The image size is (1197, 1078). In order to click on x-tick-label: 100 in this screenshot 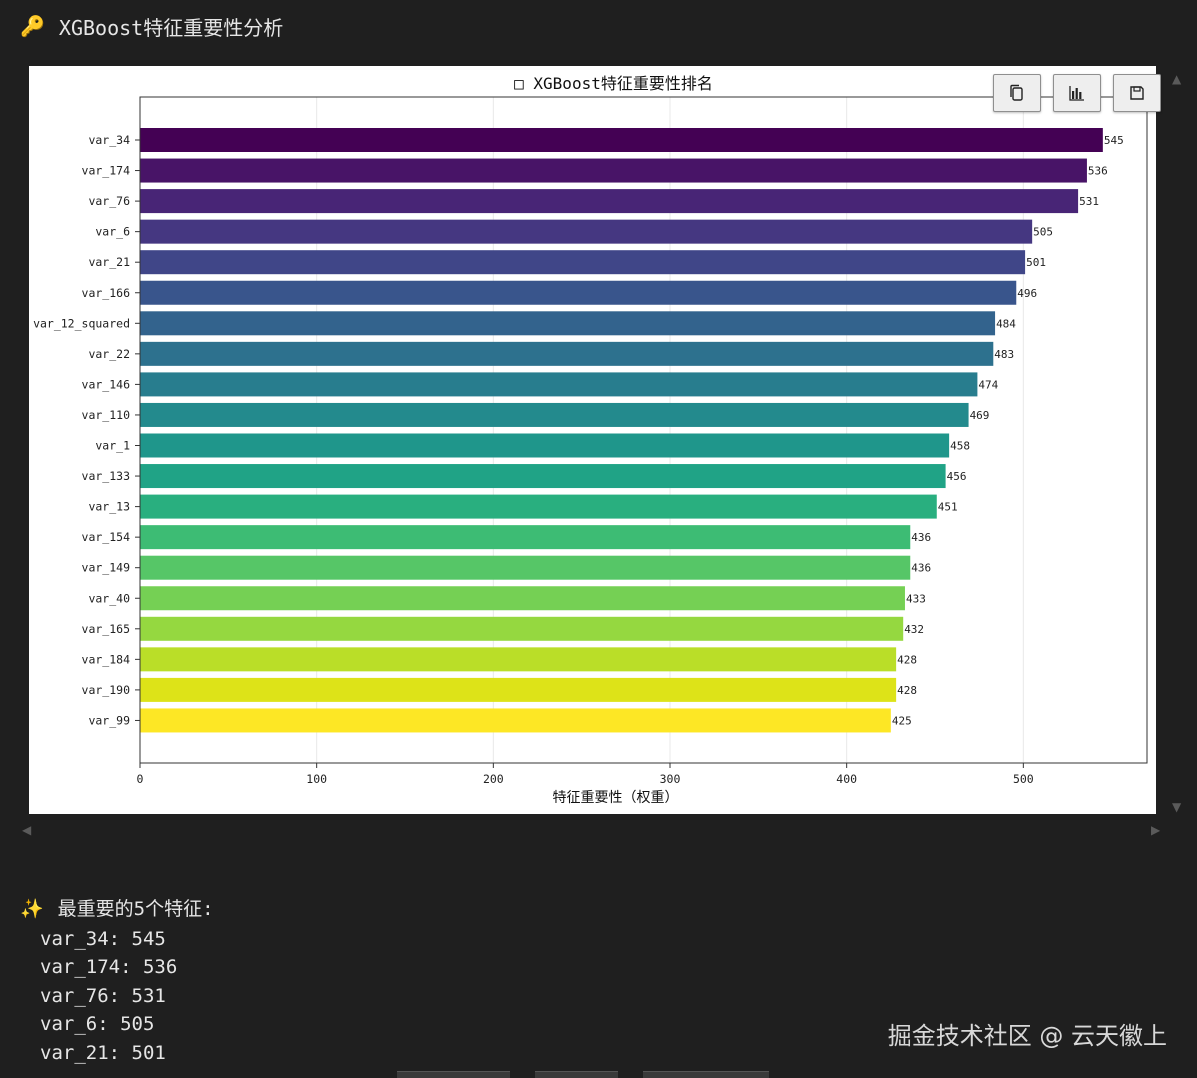, I will do `click(316, 779)`.